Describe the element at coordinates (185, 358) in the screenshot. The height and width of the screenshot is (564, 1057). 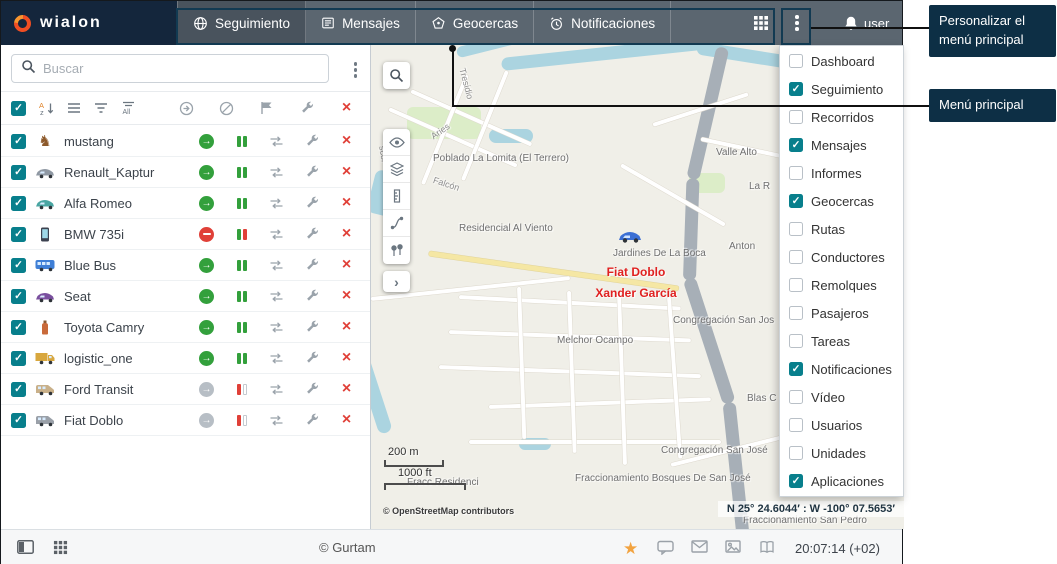
I see `unit-row-logistic-one: logistic_one → ×` at that location.